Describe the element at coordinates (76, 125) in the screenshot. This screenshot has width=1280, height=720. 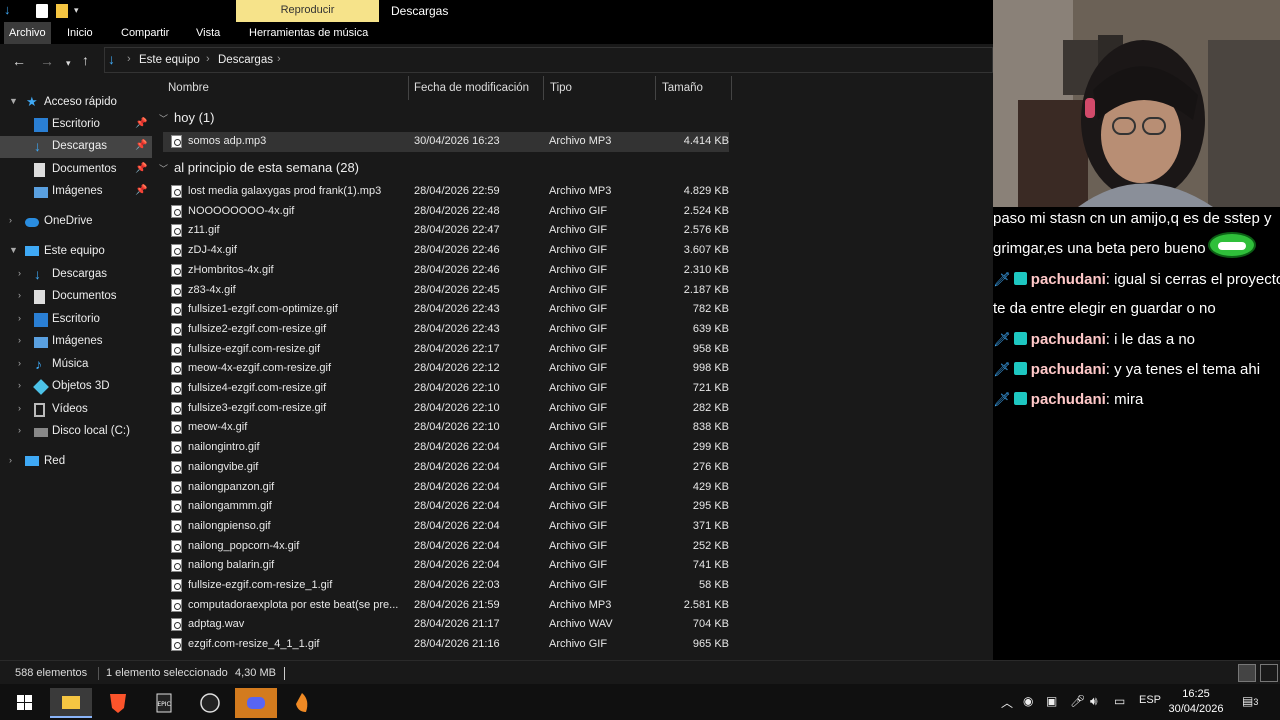
I see `nav-quick-escritorio: Escritorio 📌` at that location.